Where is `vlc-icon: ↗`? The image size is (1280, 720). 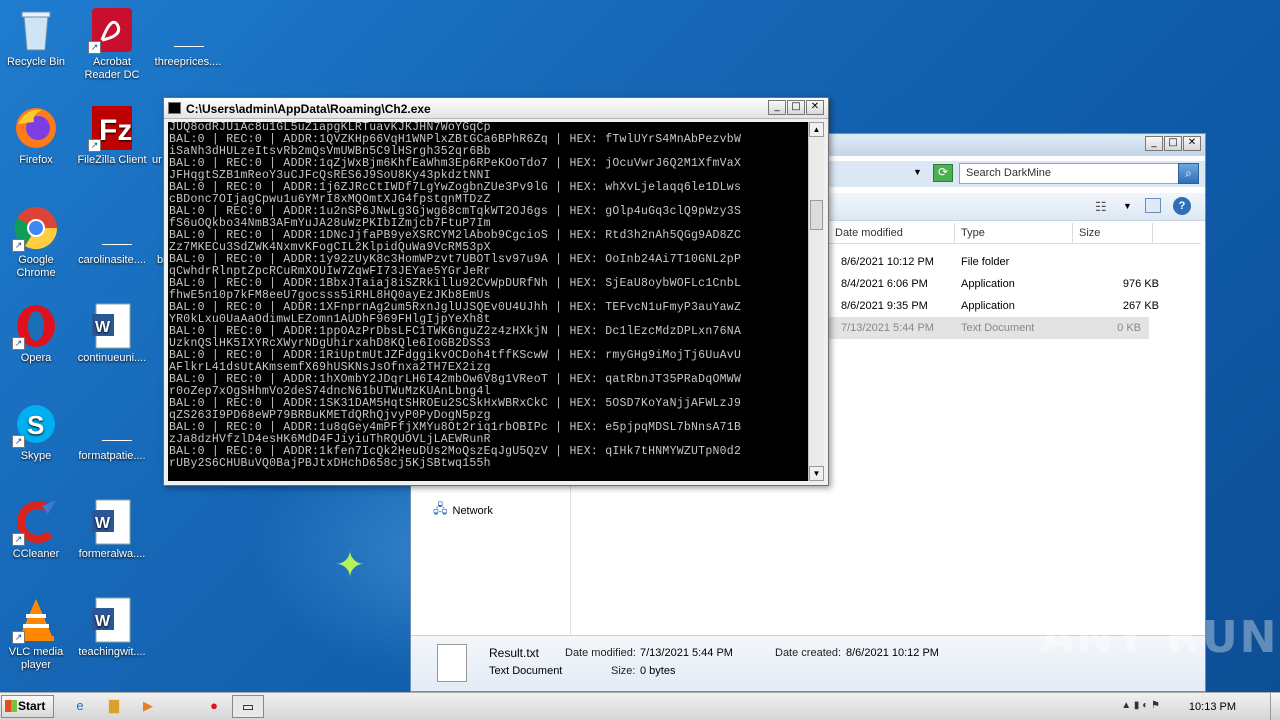
vlc-icon: ↗ is located at coordinates (36, 620).